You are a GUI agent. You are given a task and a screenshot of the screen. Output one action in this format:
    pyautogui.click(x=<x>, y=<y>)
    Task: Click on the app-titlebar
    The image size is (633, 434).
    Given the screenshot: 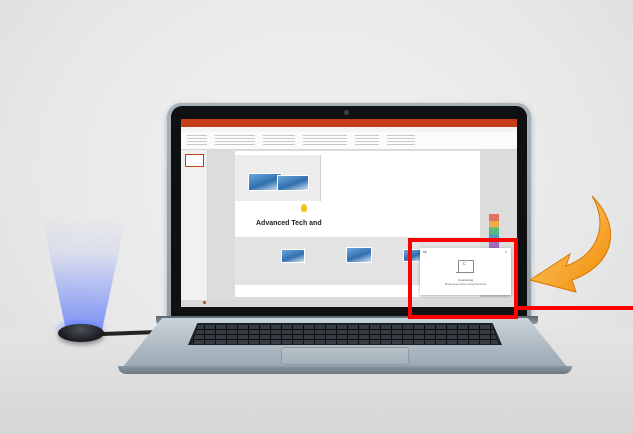 What is the action you would take?
    pyautogui.click(x=349, y=123)
    